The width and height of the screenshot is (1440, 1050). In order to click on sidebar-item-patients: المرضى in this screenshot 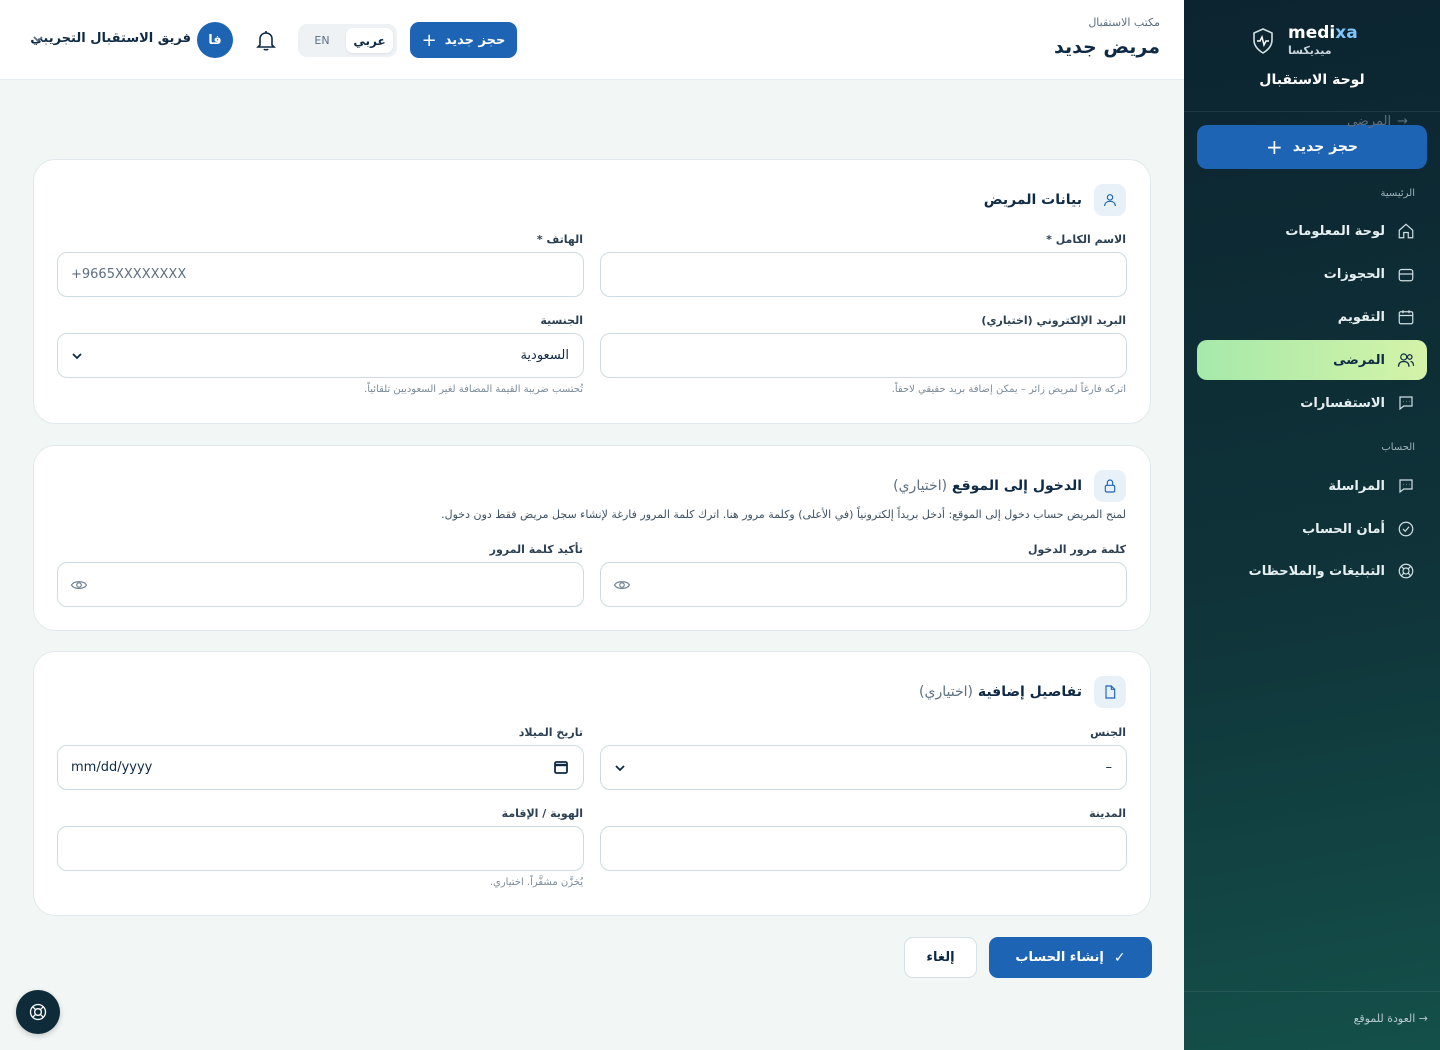, I will do `click(1312, 360)`.